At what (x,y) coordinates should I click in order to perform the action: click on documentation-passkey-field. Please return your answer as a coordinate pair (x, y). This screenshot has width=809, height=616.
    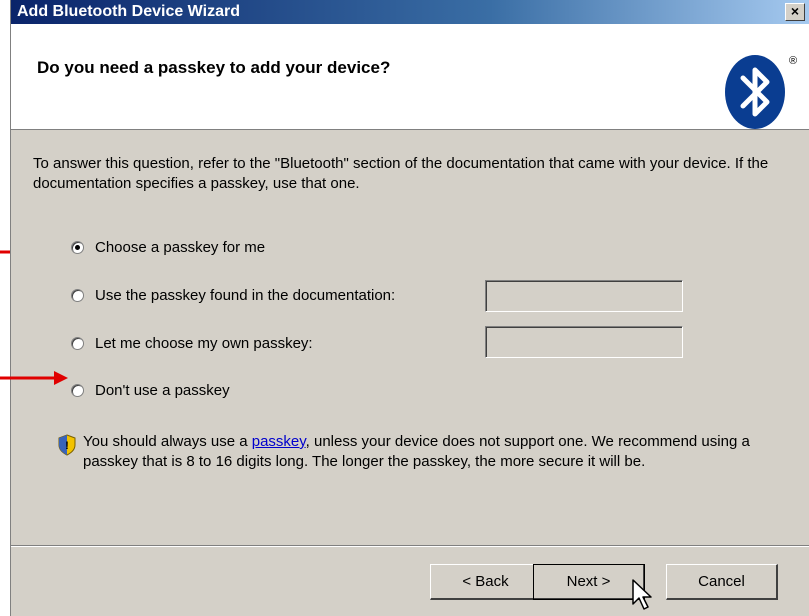
    Looking at the image, I should click on (584, 296).